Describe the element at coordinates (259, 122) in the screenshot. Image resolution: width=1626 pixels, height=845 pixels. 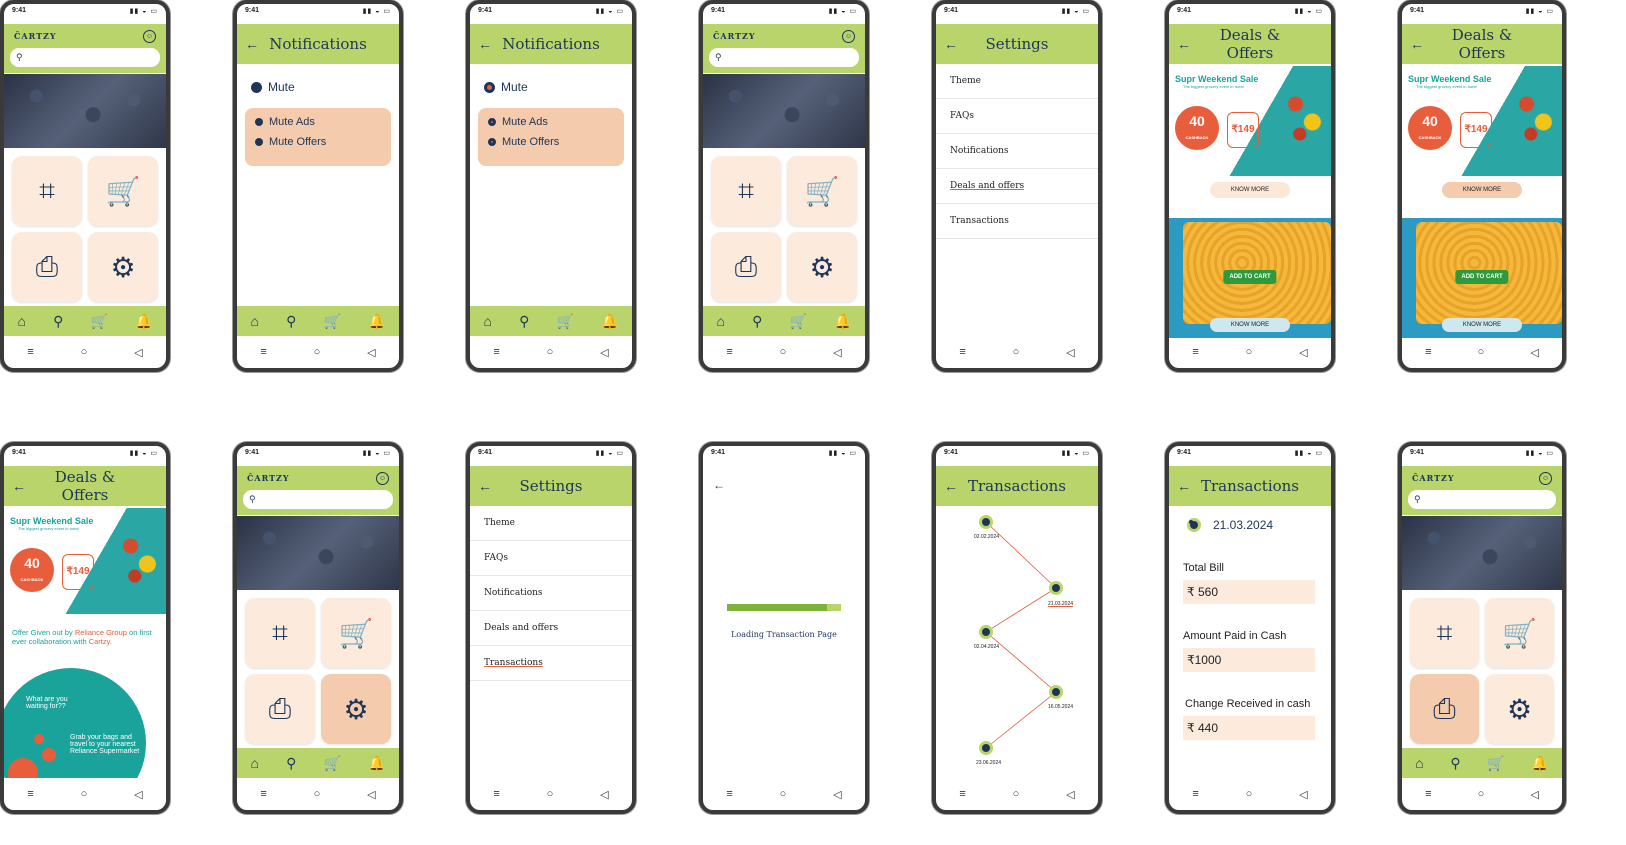
I see `mute-ads-radio` at that location.